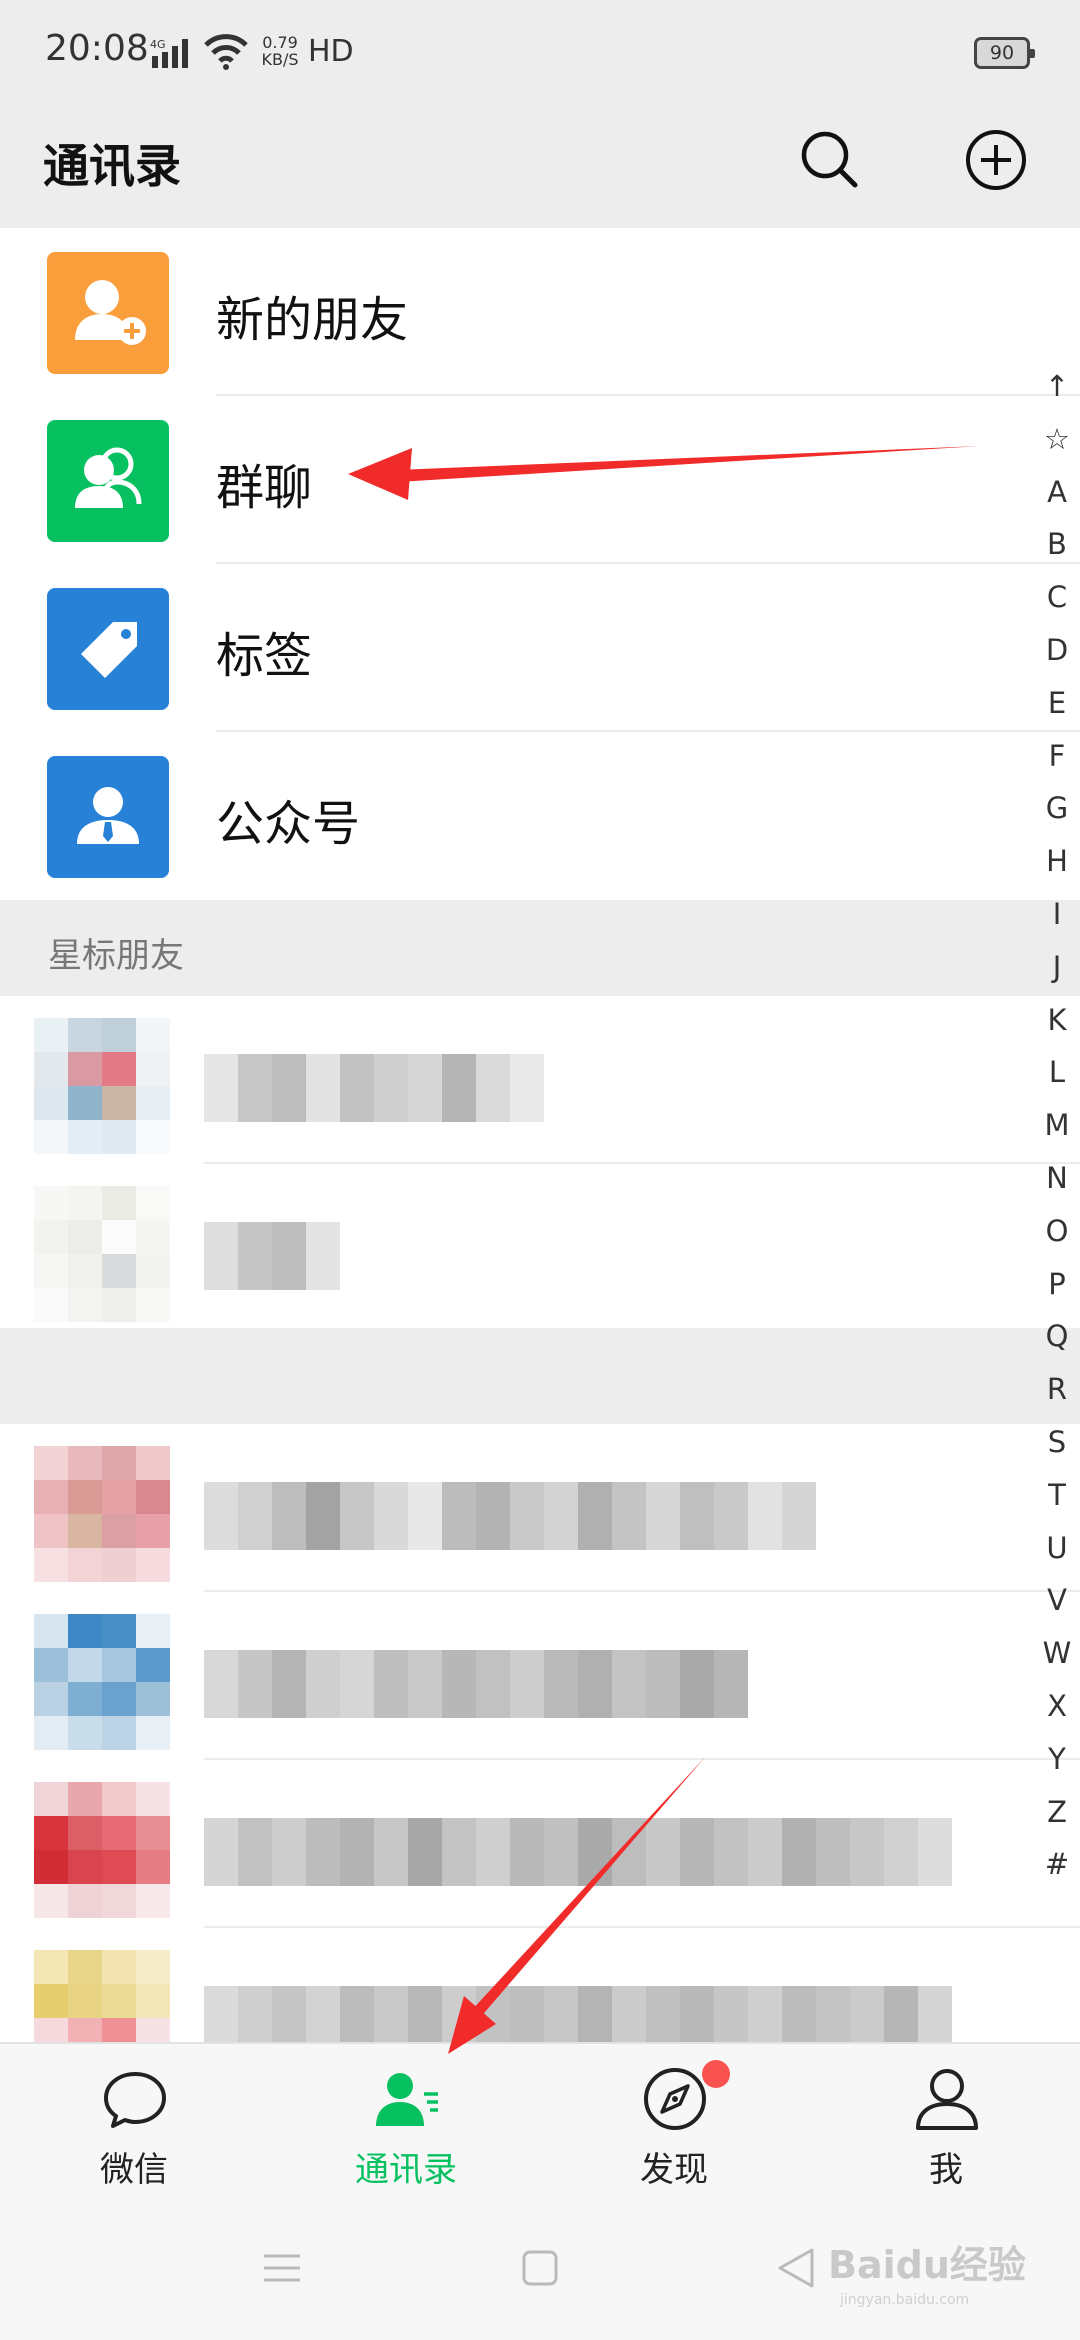 This screenshot has width=1080, height=2340. What do you see at coordinates (1057, 967) in the screenshot?
I see `index-letter: J` at bounding box center [1057, 967].